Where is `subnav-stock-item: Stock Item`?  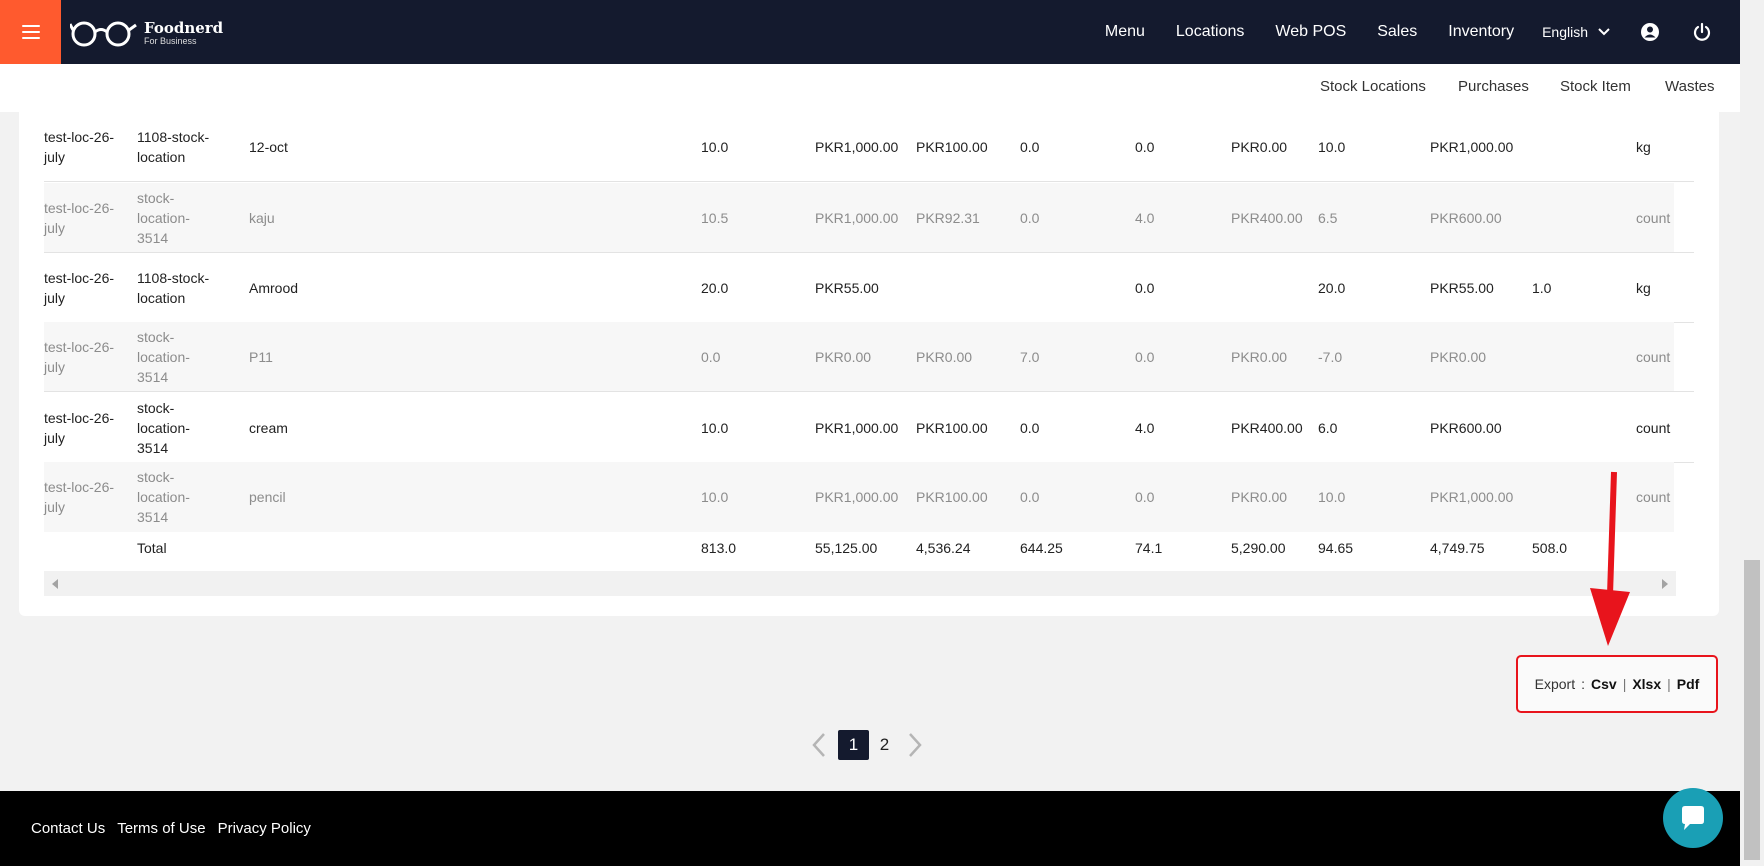 subnav-stock-item: Stock Item is located at coordinates (1595, 86).